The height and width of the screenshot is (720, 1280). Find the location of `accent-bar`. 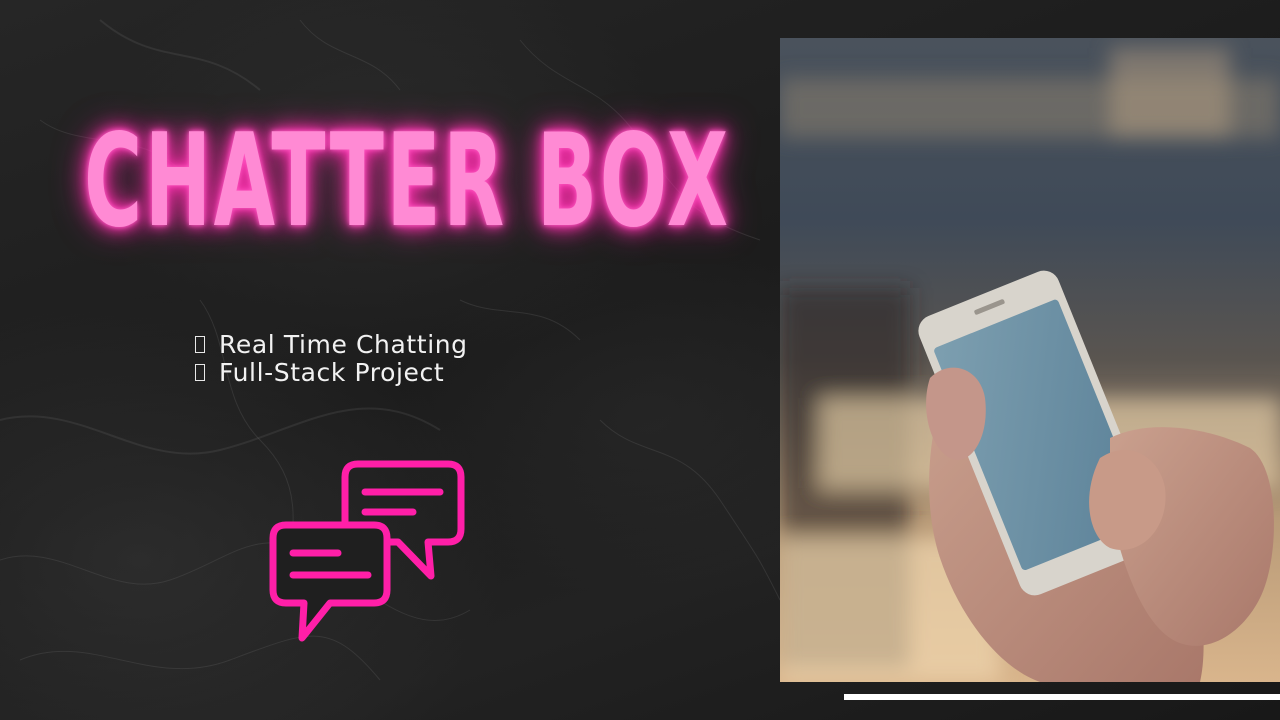

accent-bar is located at coordinates (1062, 697).